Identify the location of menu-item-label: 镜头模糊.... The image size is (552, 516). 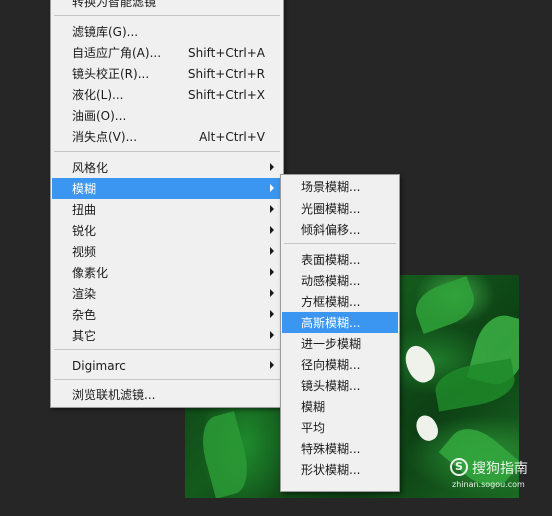
(331, 386).